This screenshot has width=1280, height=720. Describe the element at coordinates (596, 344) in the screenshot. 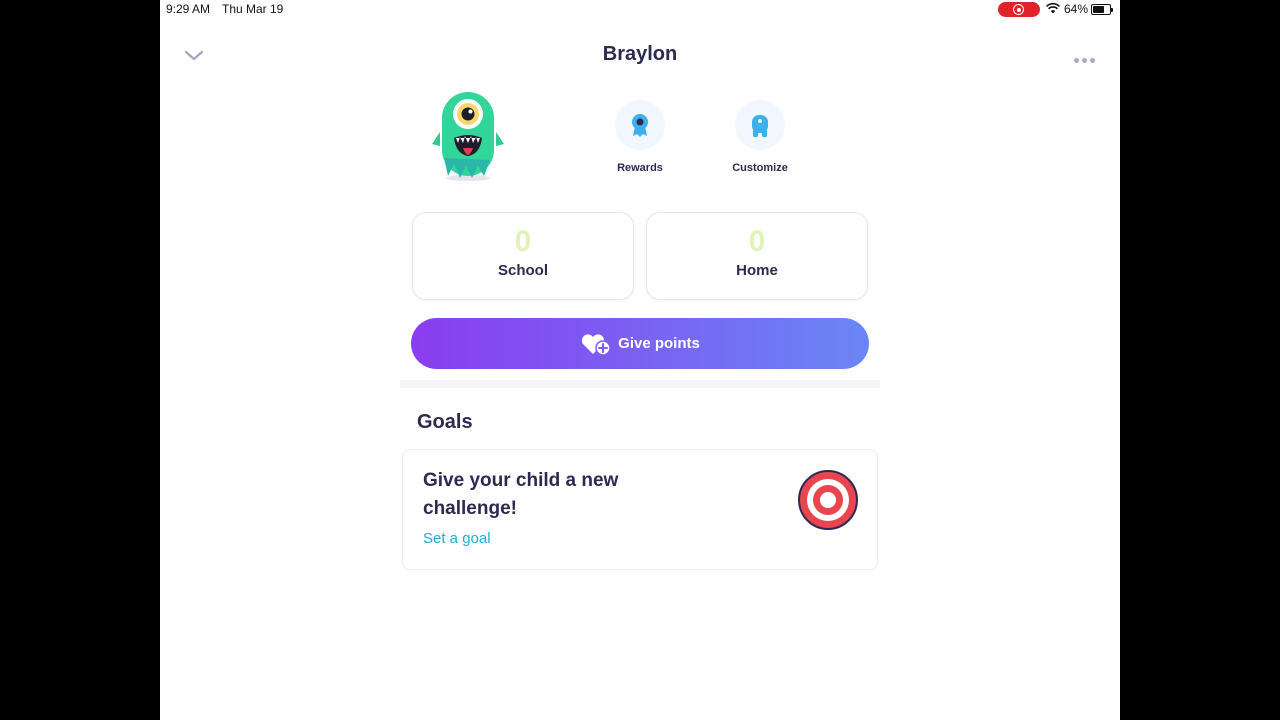

I see `heart-plus-icon` at that location.